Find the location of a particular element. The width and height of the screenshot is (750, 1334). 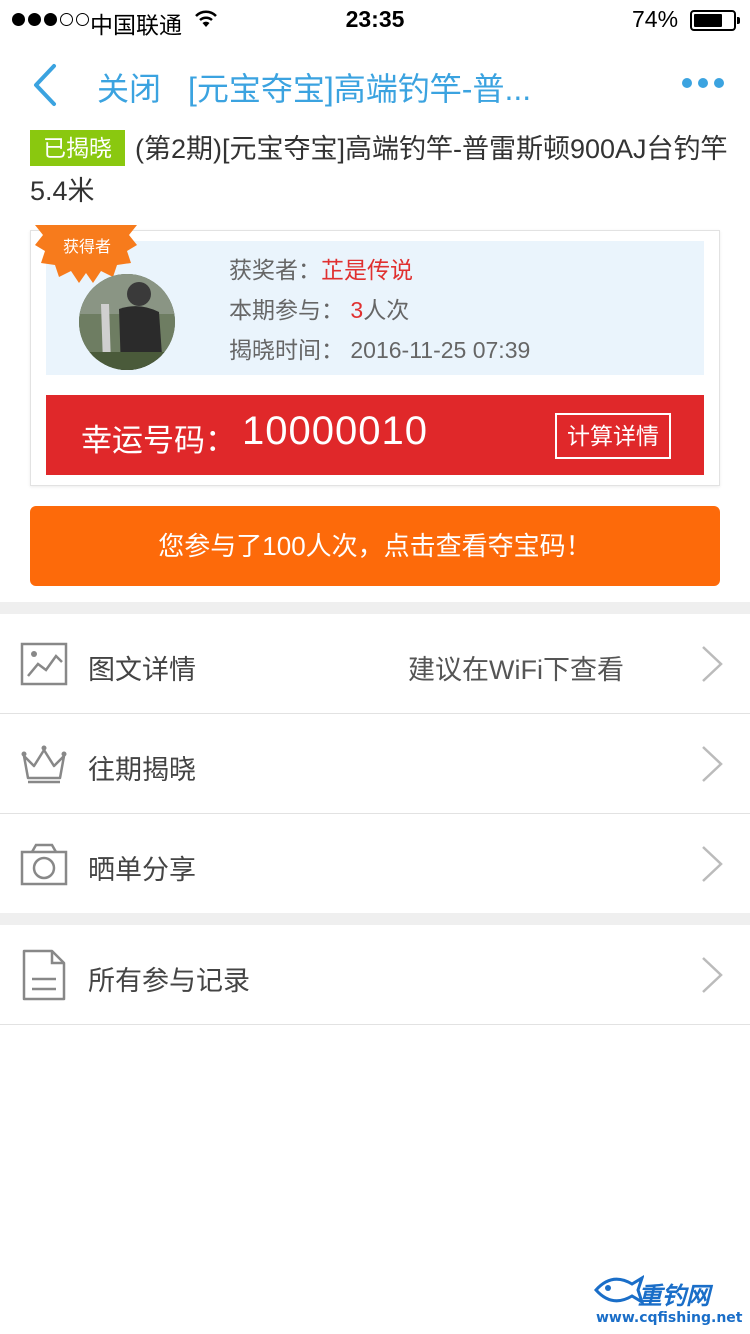

winner-row: 获奖者：芷是传说 is located at coordinates (321, 268).